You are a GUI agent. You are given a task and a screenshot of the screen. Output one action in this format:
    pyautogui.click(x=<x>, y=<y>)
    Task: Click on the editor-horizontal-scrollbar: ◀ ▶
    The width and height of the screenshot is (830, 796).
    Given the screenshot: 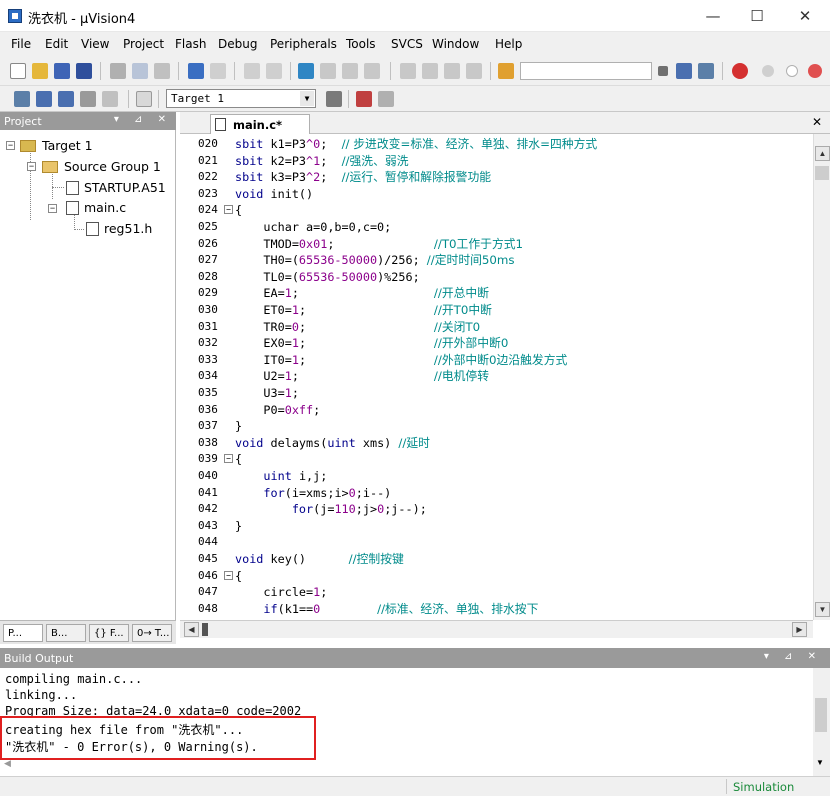 What is the action you would take?
    pyautogui.click(x=496, y=629)
    